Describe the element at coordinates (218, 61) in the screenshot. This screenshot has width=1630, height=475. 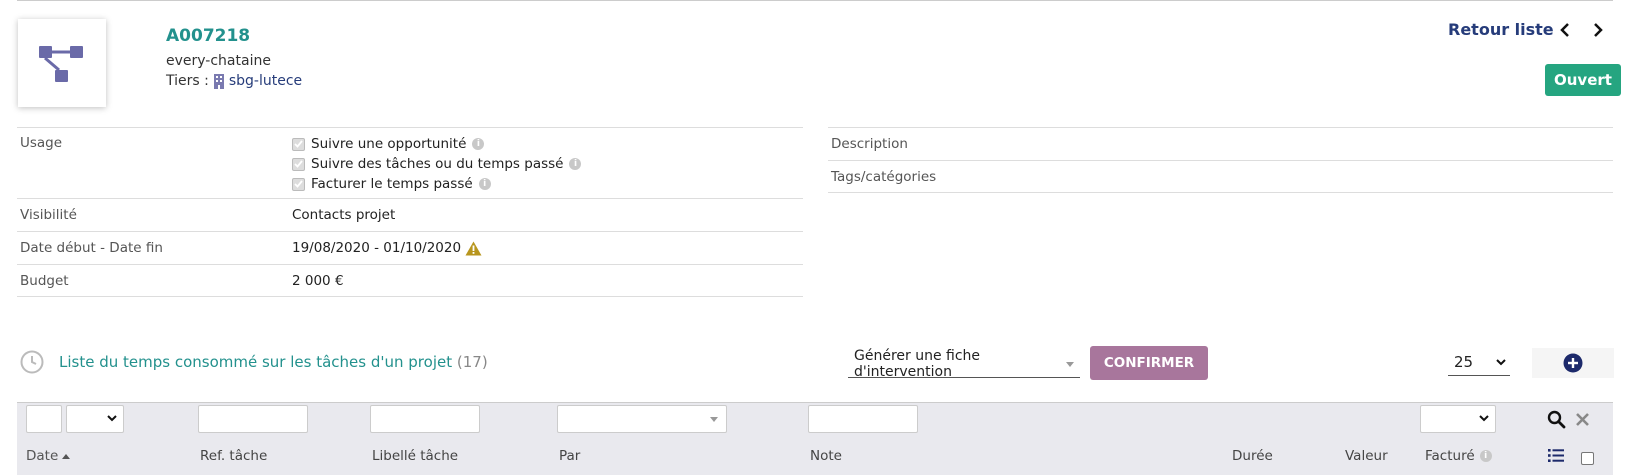
I see `project-name: every-chataine` at that location.